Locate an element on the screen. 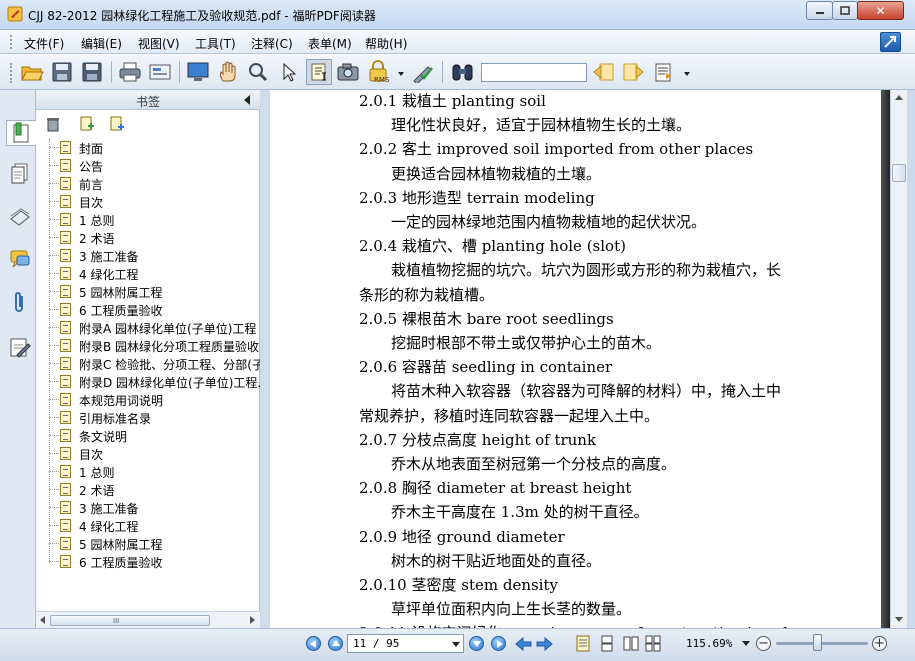 This screenshot has width=915, height=661. bookmark-label: 附录B 园林绿化分项工程质量验收 is located at coordinates (169, 347).